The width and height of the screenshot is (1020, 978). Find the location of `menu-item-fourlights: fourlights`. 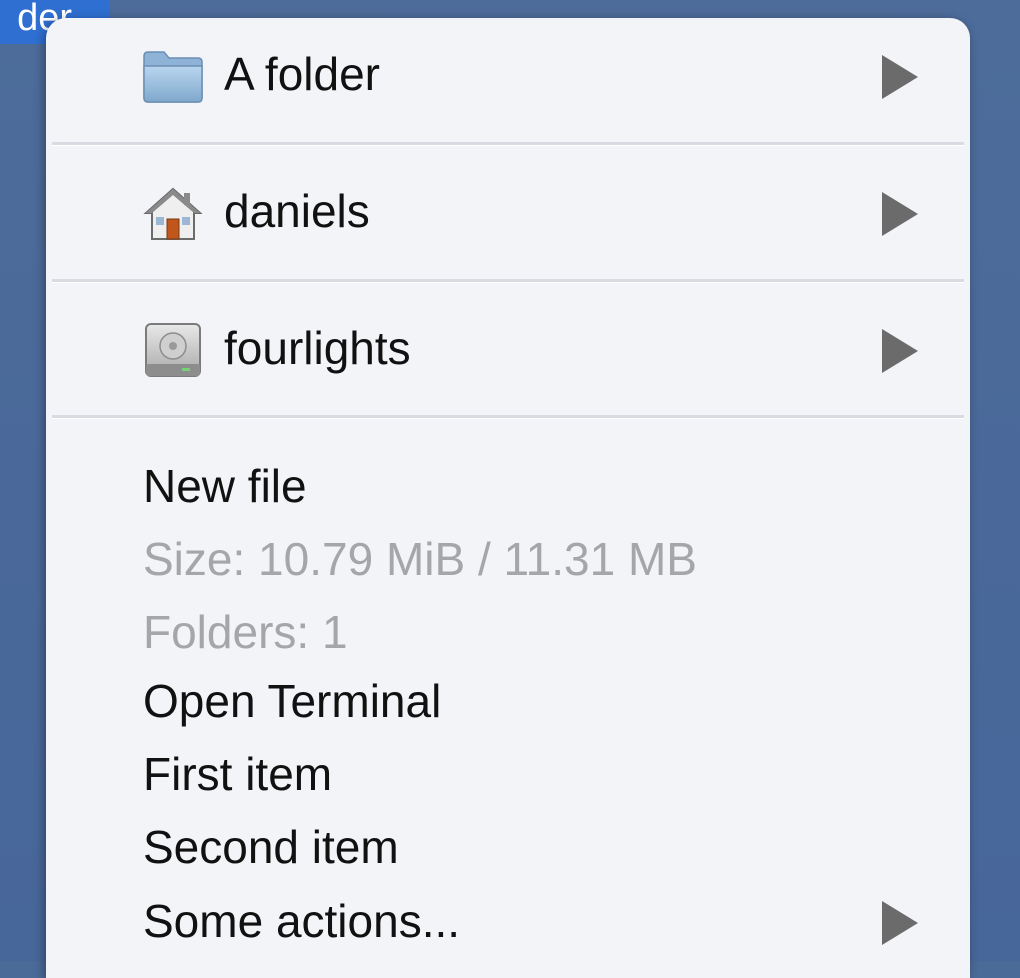

menu-item-fourlights: fourlights is located at coordinates (508, 352).